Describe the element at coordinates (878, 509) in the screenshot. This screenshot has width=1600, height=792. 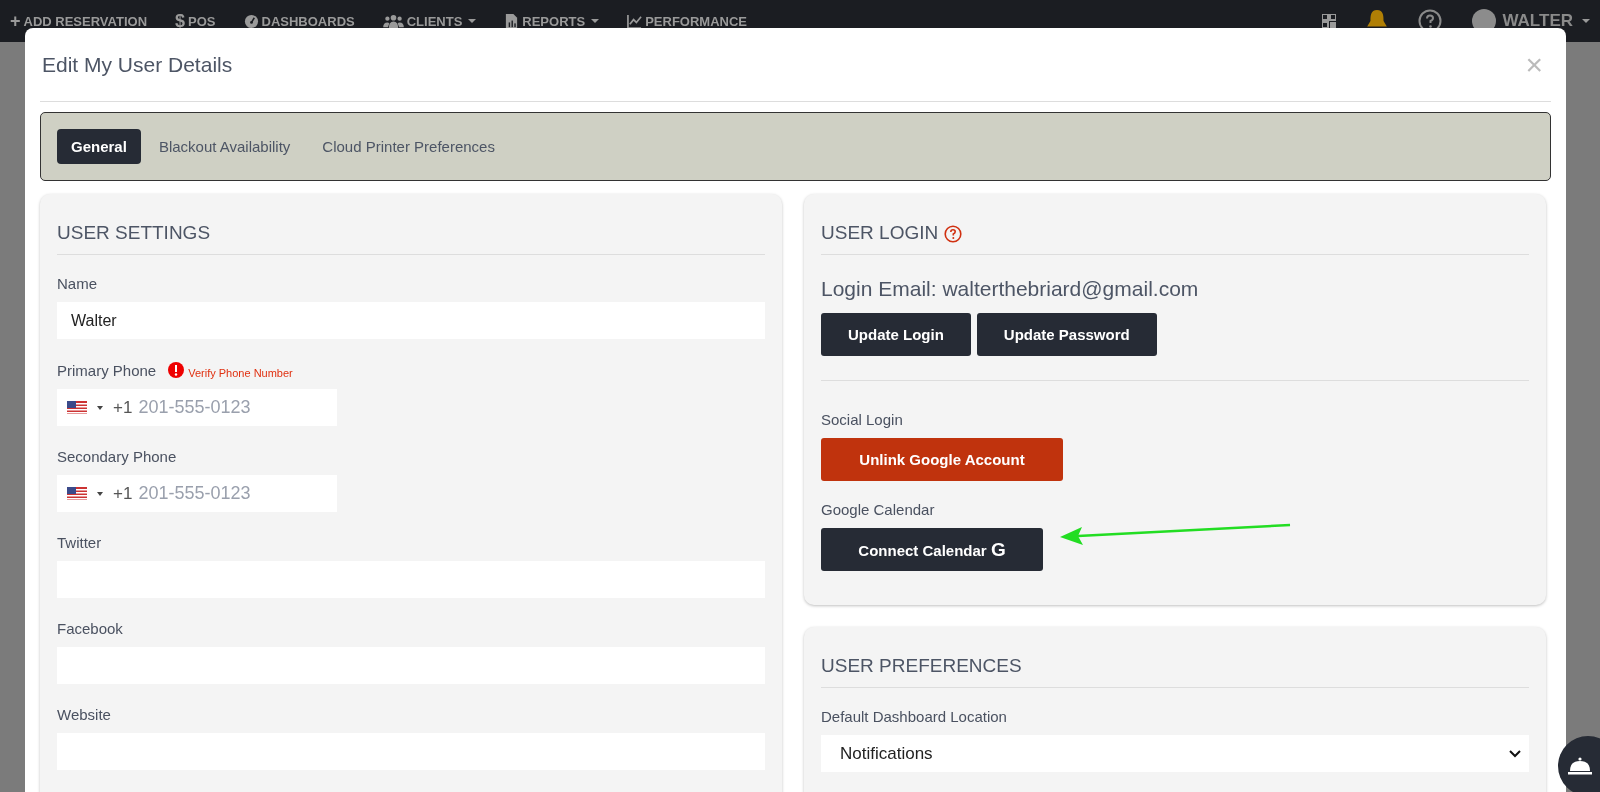
I see `field-label: Google Calendar` at that location.